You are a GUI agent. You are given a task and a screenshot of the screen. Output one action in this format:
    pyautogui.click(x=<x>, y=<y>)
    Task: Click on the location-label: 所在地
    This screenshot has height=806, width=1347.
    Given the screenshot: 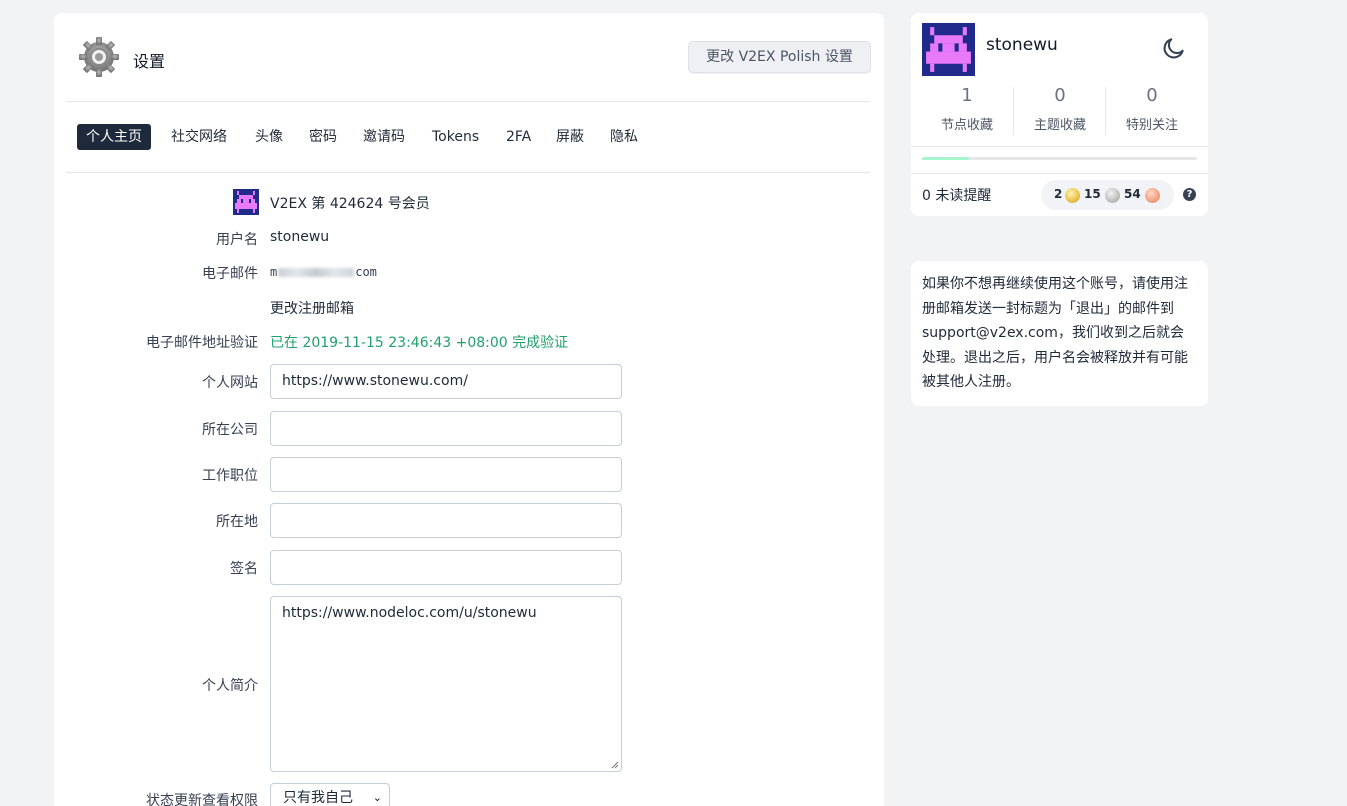 What is the action you would take?
    pyautogui.click(x=237, y=522)
    